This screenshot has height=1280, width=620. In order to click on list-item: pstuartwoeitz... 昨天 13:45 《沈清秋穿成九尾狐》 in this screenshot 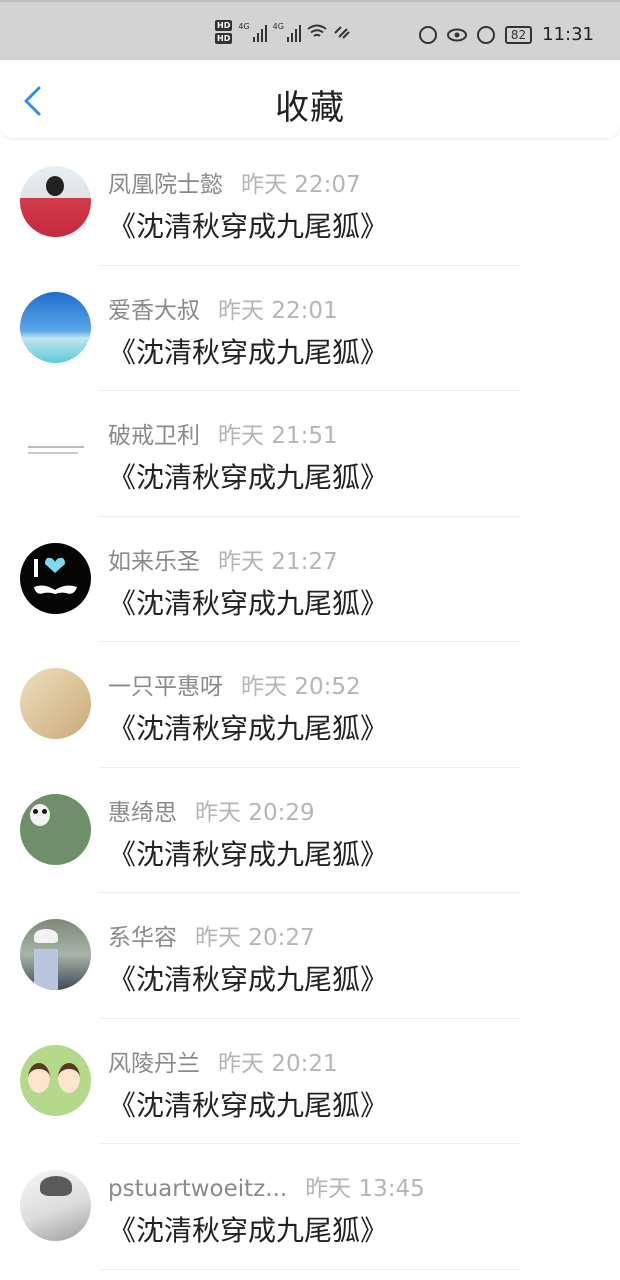, I will do `click(310, 1207)`.